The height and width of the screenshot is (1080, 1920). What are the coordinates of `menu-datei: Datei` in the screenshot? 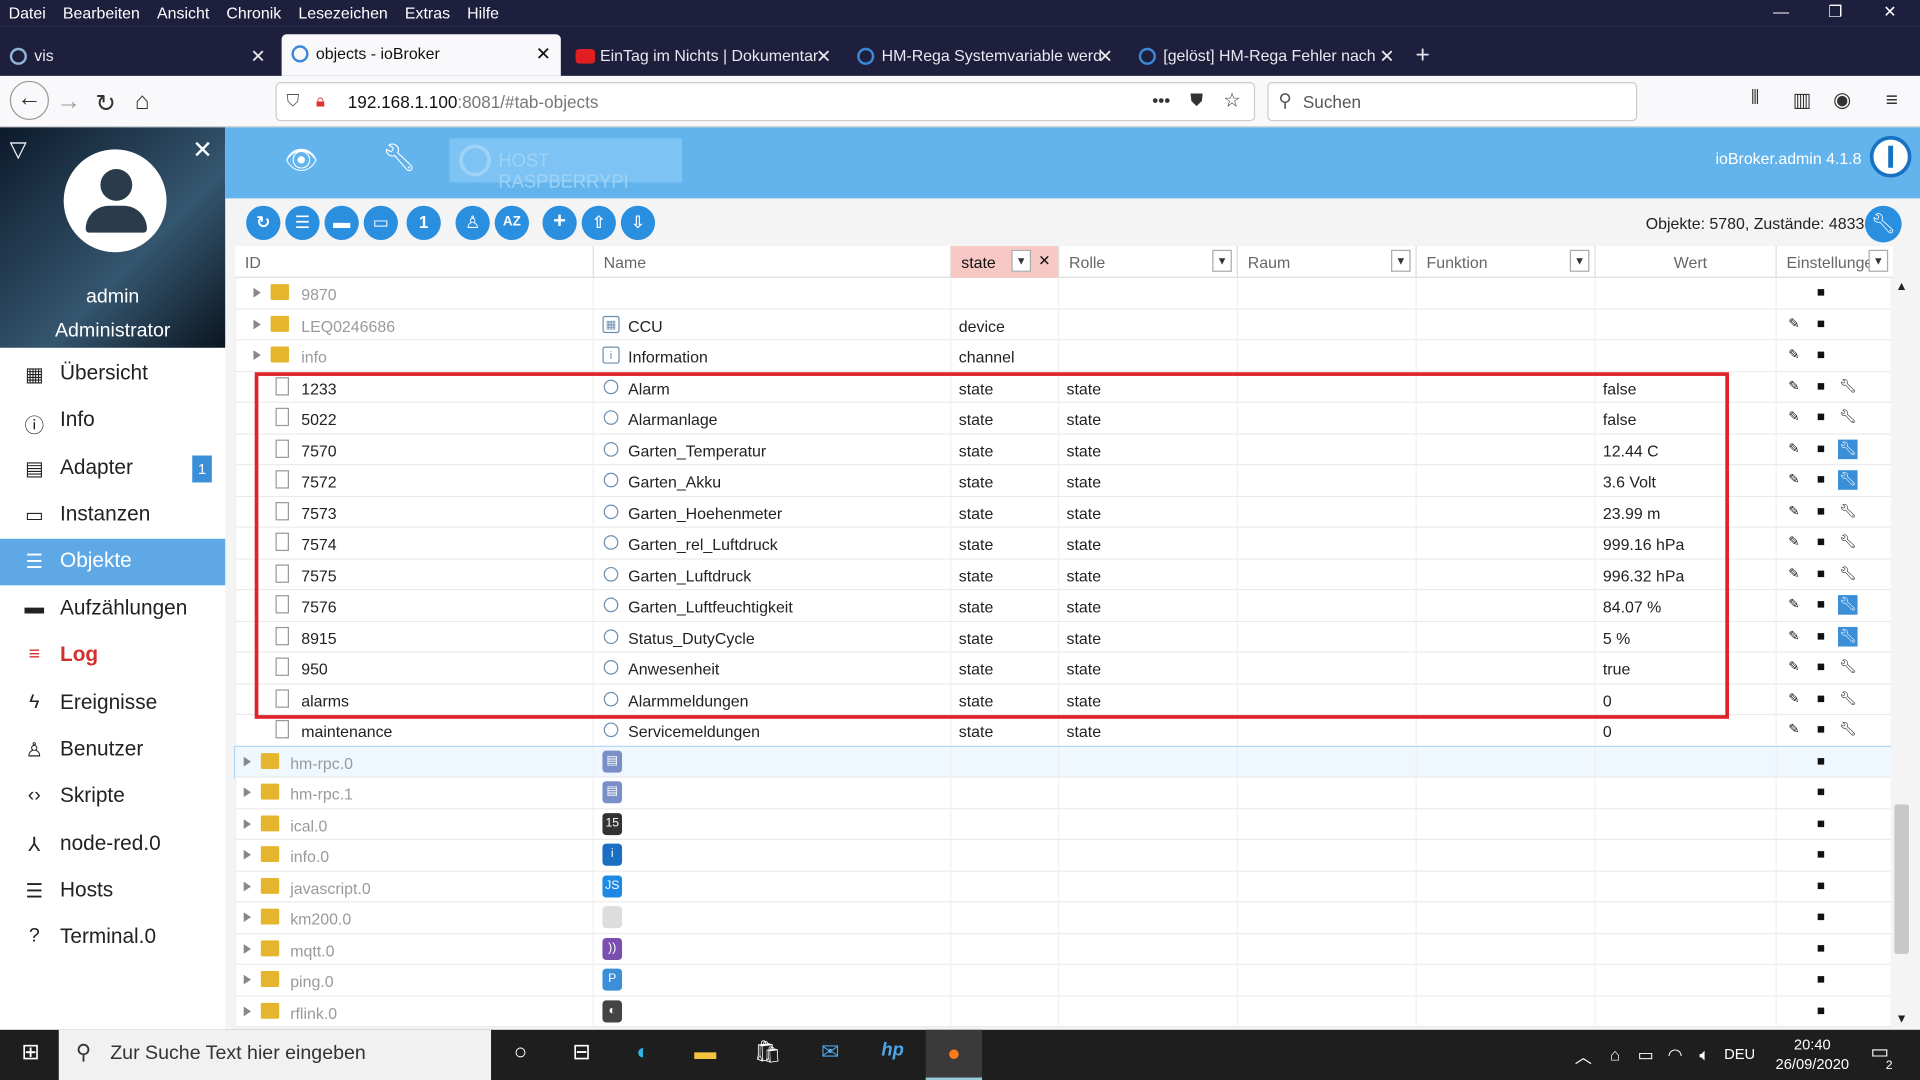 It's located at (27, 11).